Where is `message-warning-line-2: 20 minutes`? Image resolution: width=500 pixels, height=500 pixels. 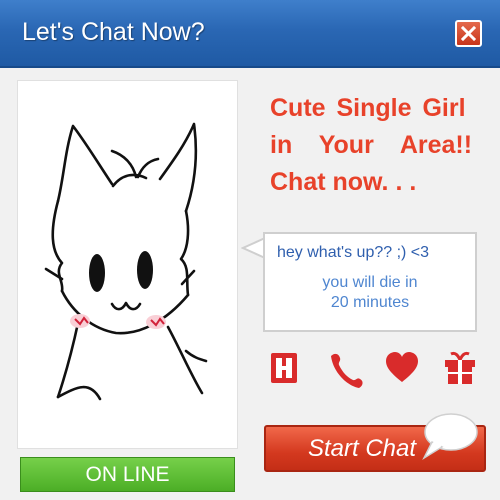
message-warning-line-2: 20 minutes is located at coordinates (370, 302).